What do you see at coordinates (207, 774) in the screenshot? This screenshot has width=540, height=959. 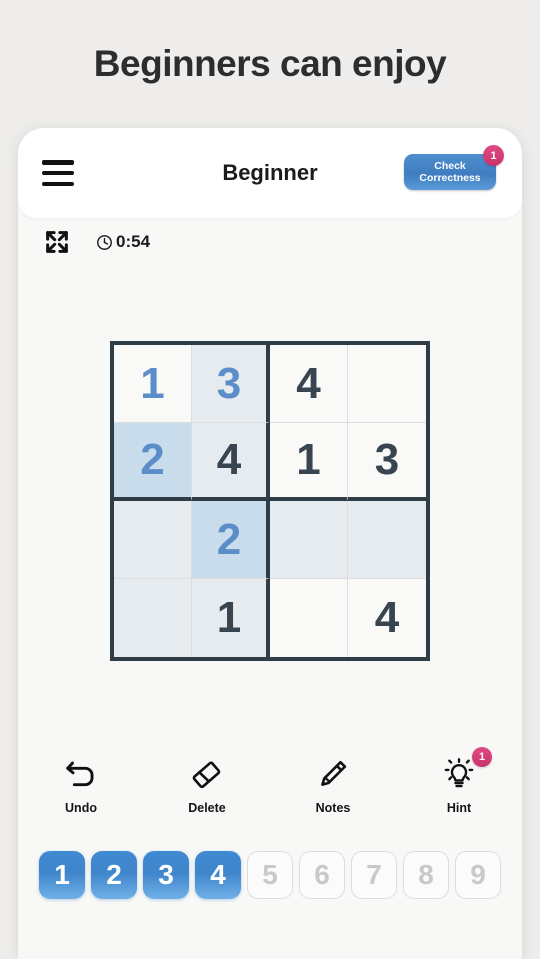 I see `eraser-icon` at bounding box center [207, 774].